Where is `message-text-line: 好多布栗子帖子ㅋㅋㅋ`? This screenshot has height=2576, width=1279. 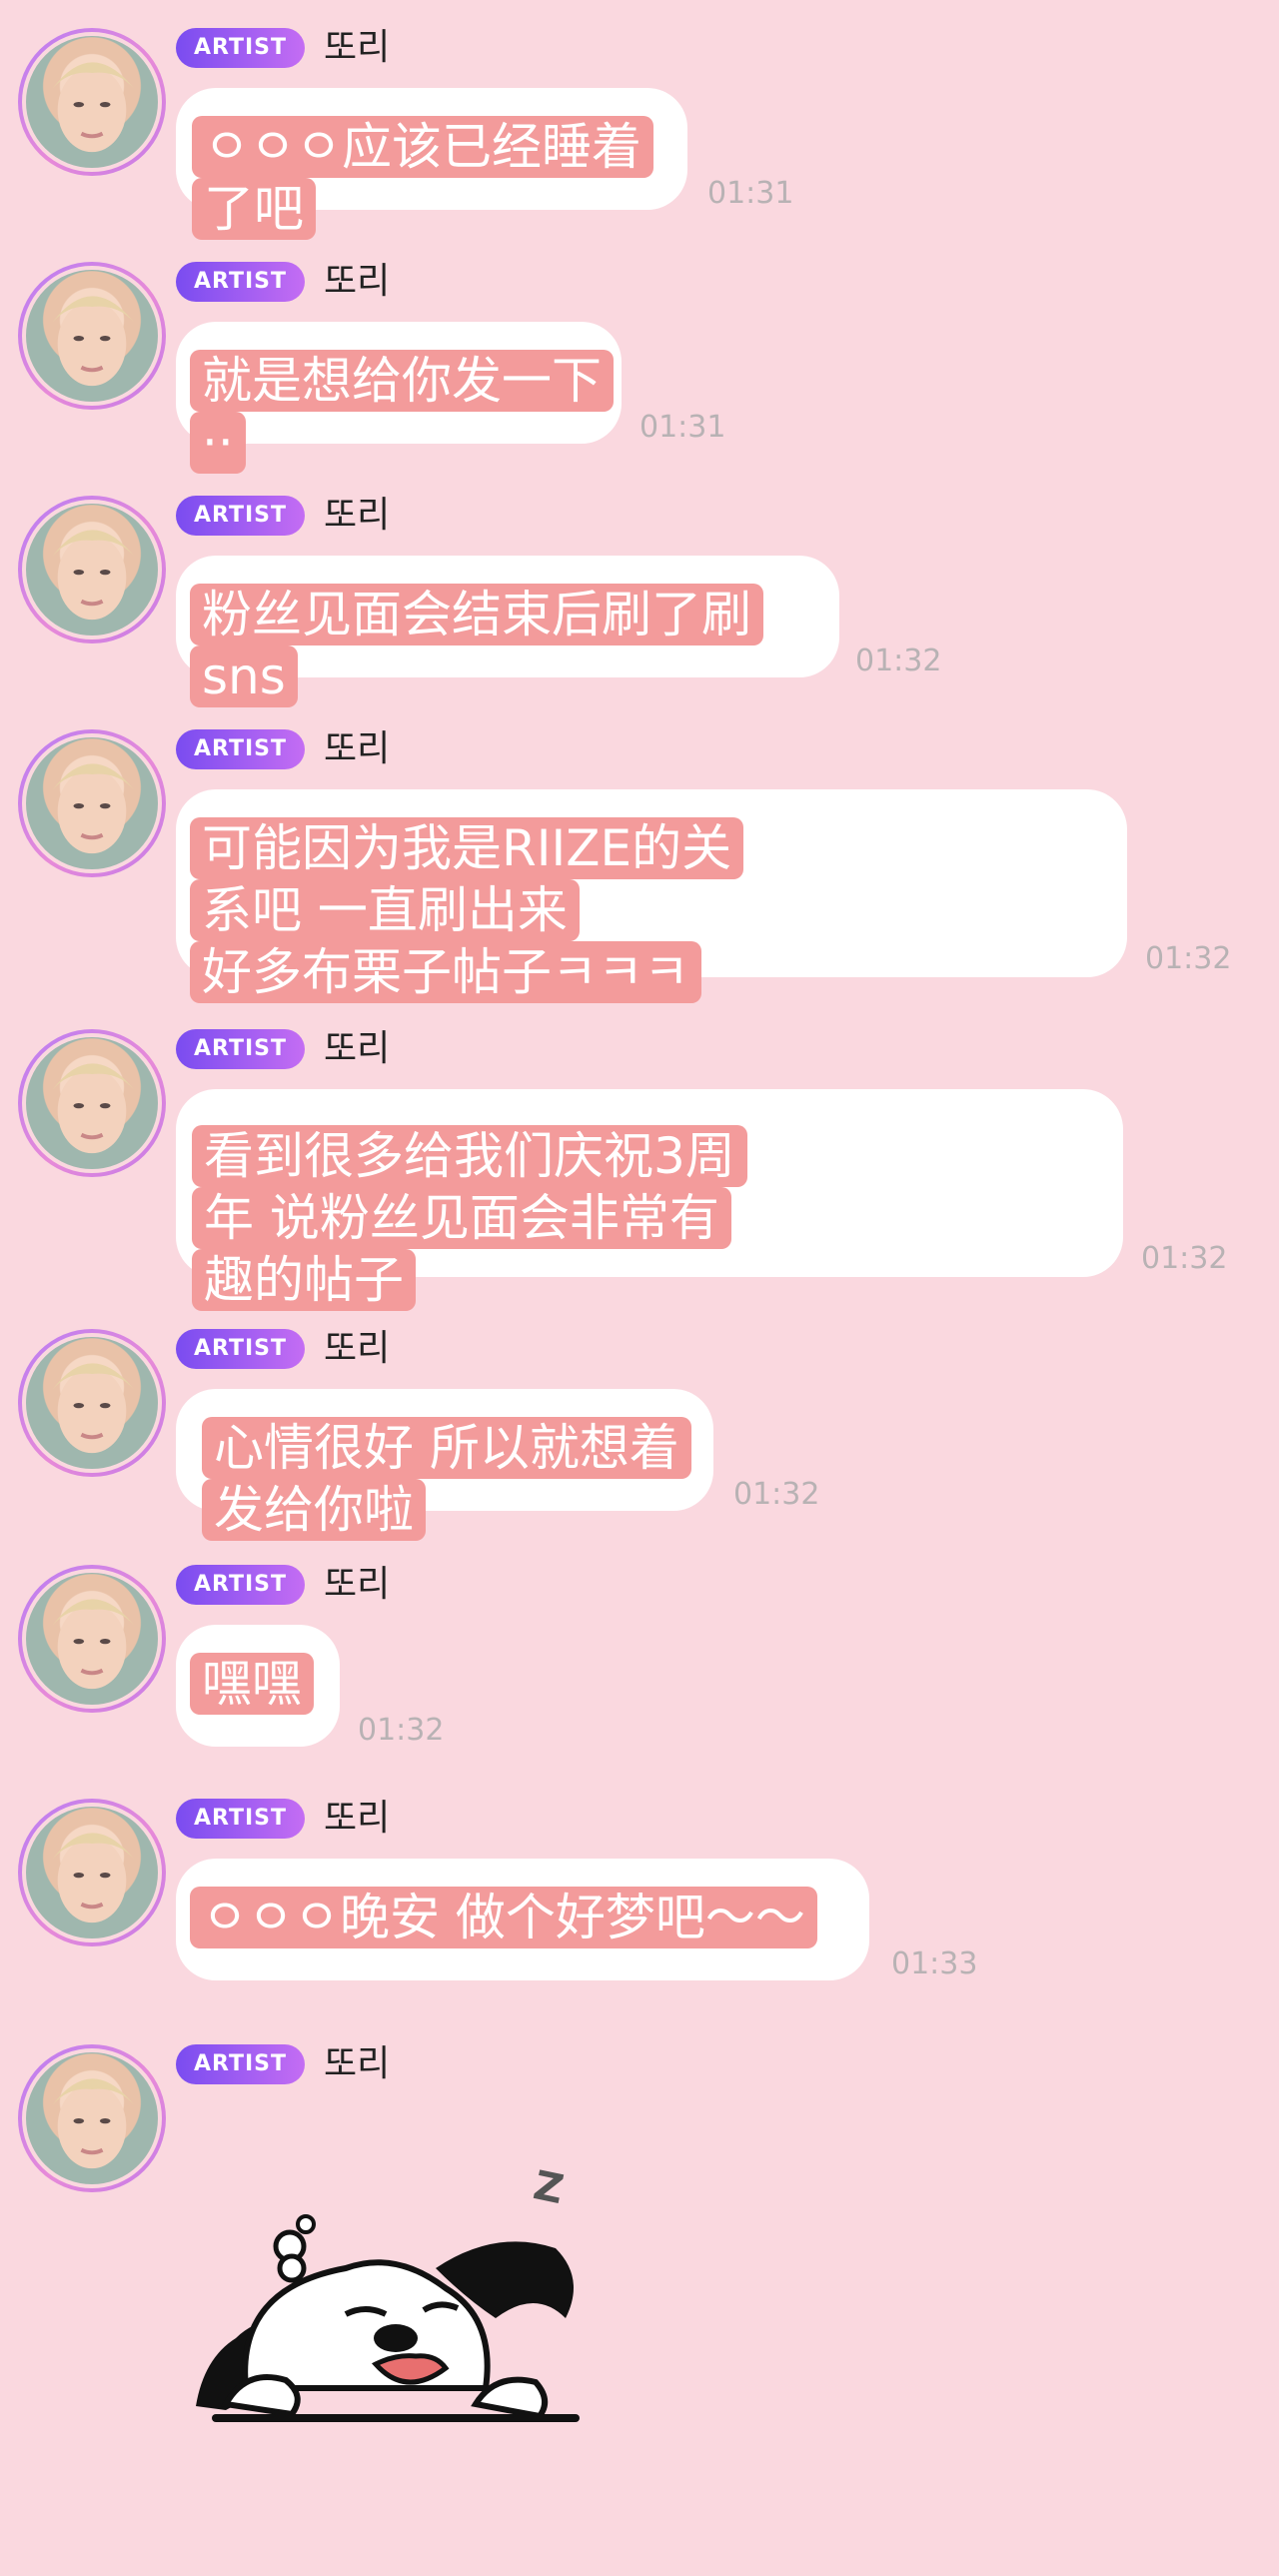
message-text-line: 好多布栗子帖子ㅋㅋㅋ is located at coordinates (445, 972).